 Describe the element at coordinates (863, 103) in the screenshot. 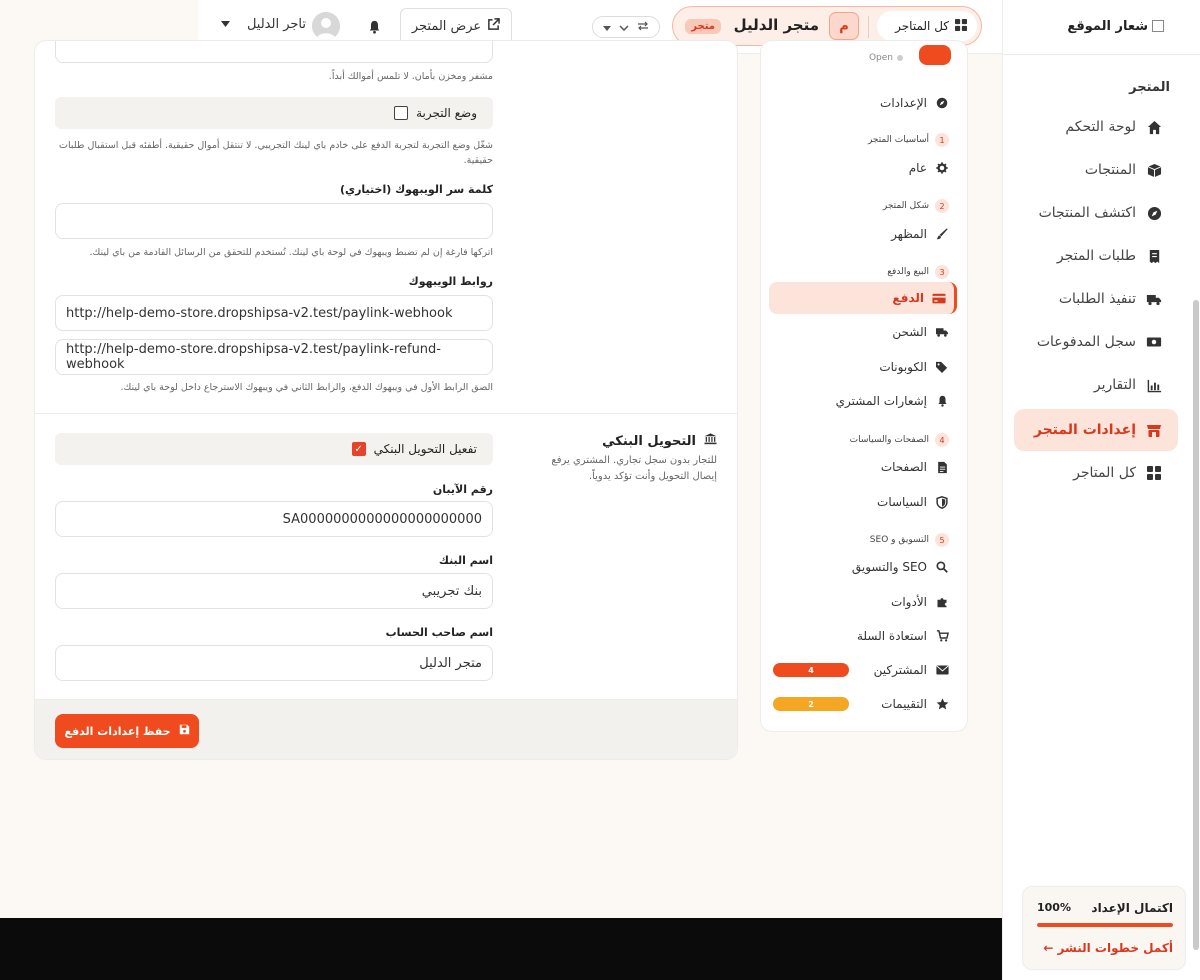

I see `settings-nav-settings: الإعدادات` at that location.